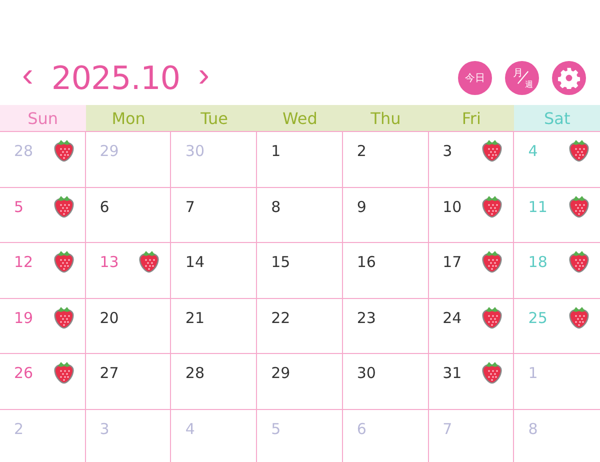  What do you see at coordinates (109, 262) in the screenshot?
I see `day-number: 13` at bounding box center [109, 262].